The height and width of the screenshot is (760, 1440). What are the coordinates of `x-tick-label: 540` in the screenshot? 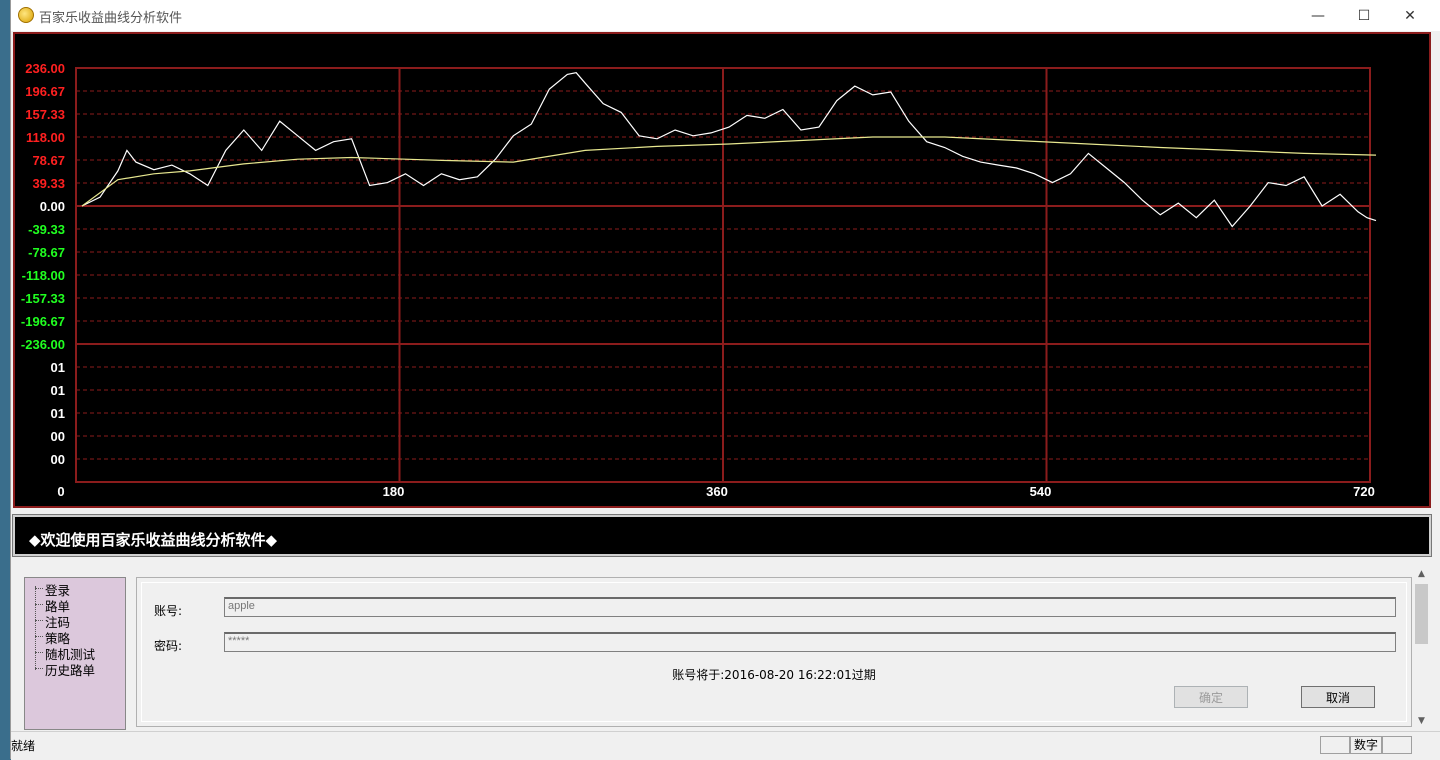 It's located at (1041, 491).